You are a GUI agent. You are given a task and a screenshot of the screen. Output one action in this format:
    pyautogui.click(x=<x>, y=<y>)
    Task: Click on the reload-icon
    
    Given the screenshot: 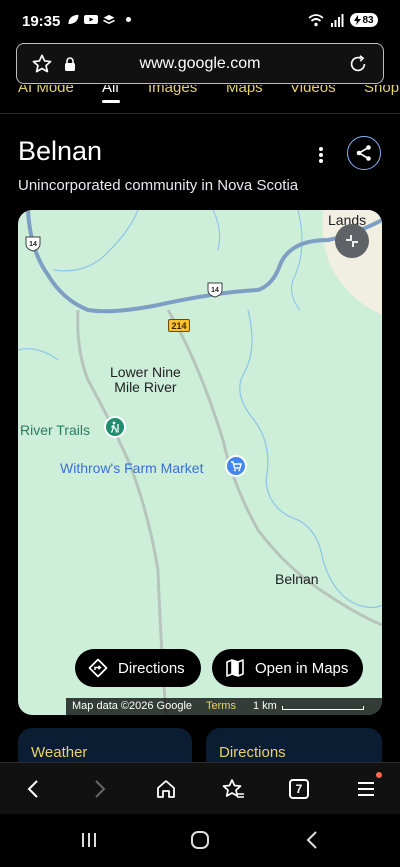 What is the action you would take?
    pyautogui.click(x=358, y=64)
    